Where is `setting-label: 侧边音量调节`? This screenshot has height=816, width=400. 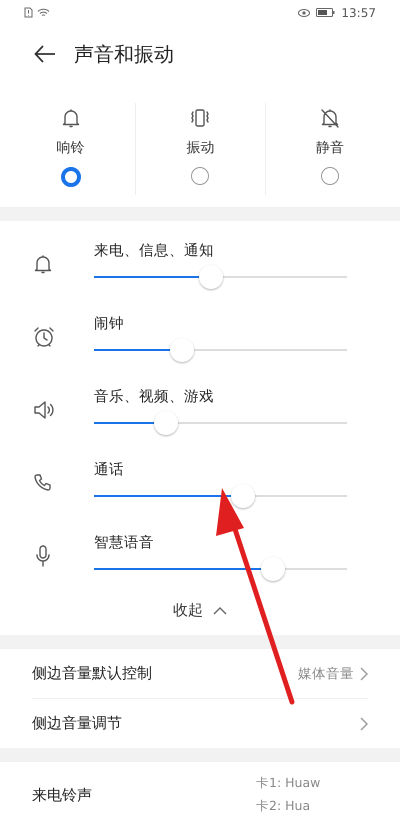 setting-label: 侧边音量调节 is located at coordinates (77, 723).